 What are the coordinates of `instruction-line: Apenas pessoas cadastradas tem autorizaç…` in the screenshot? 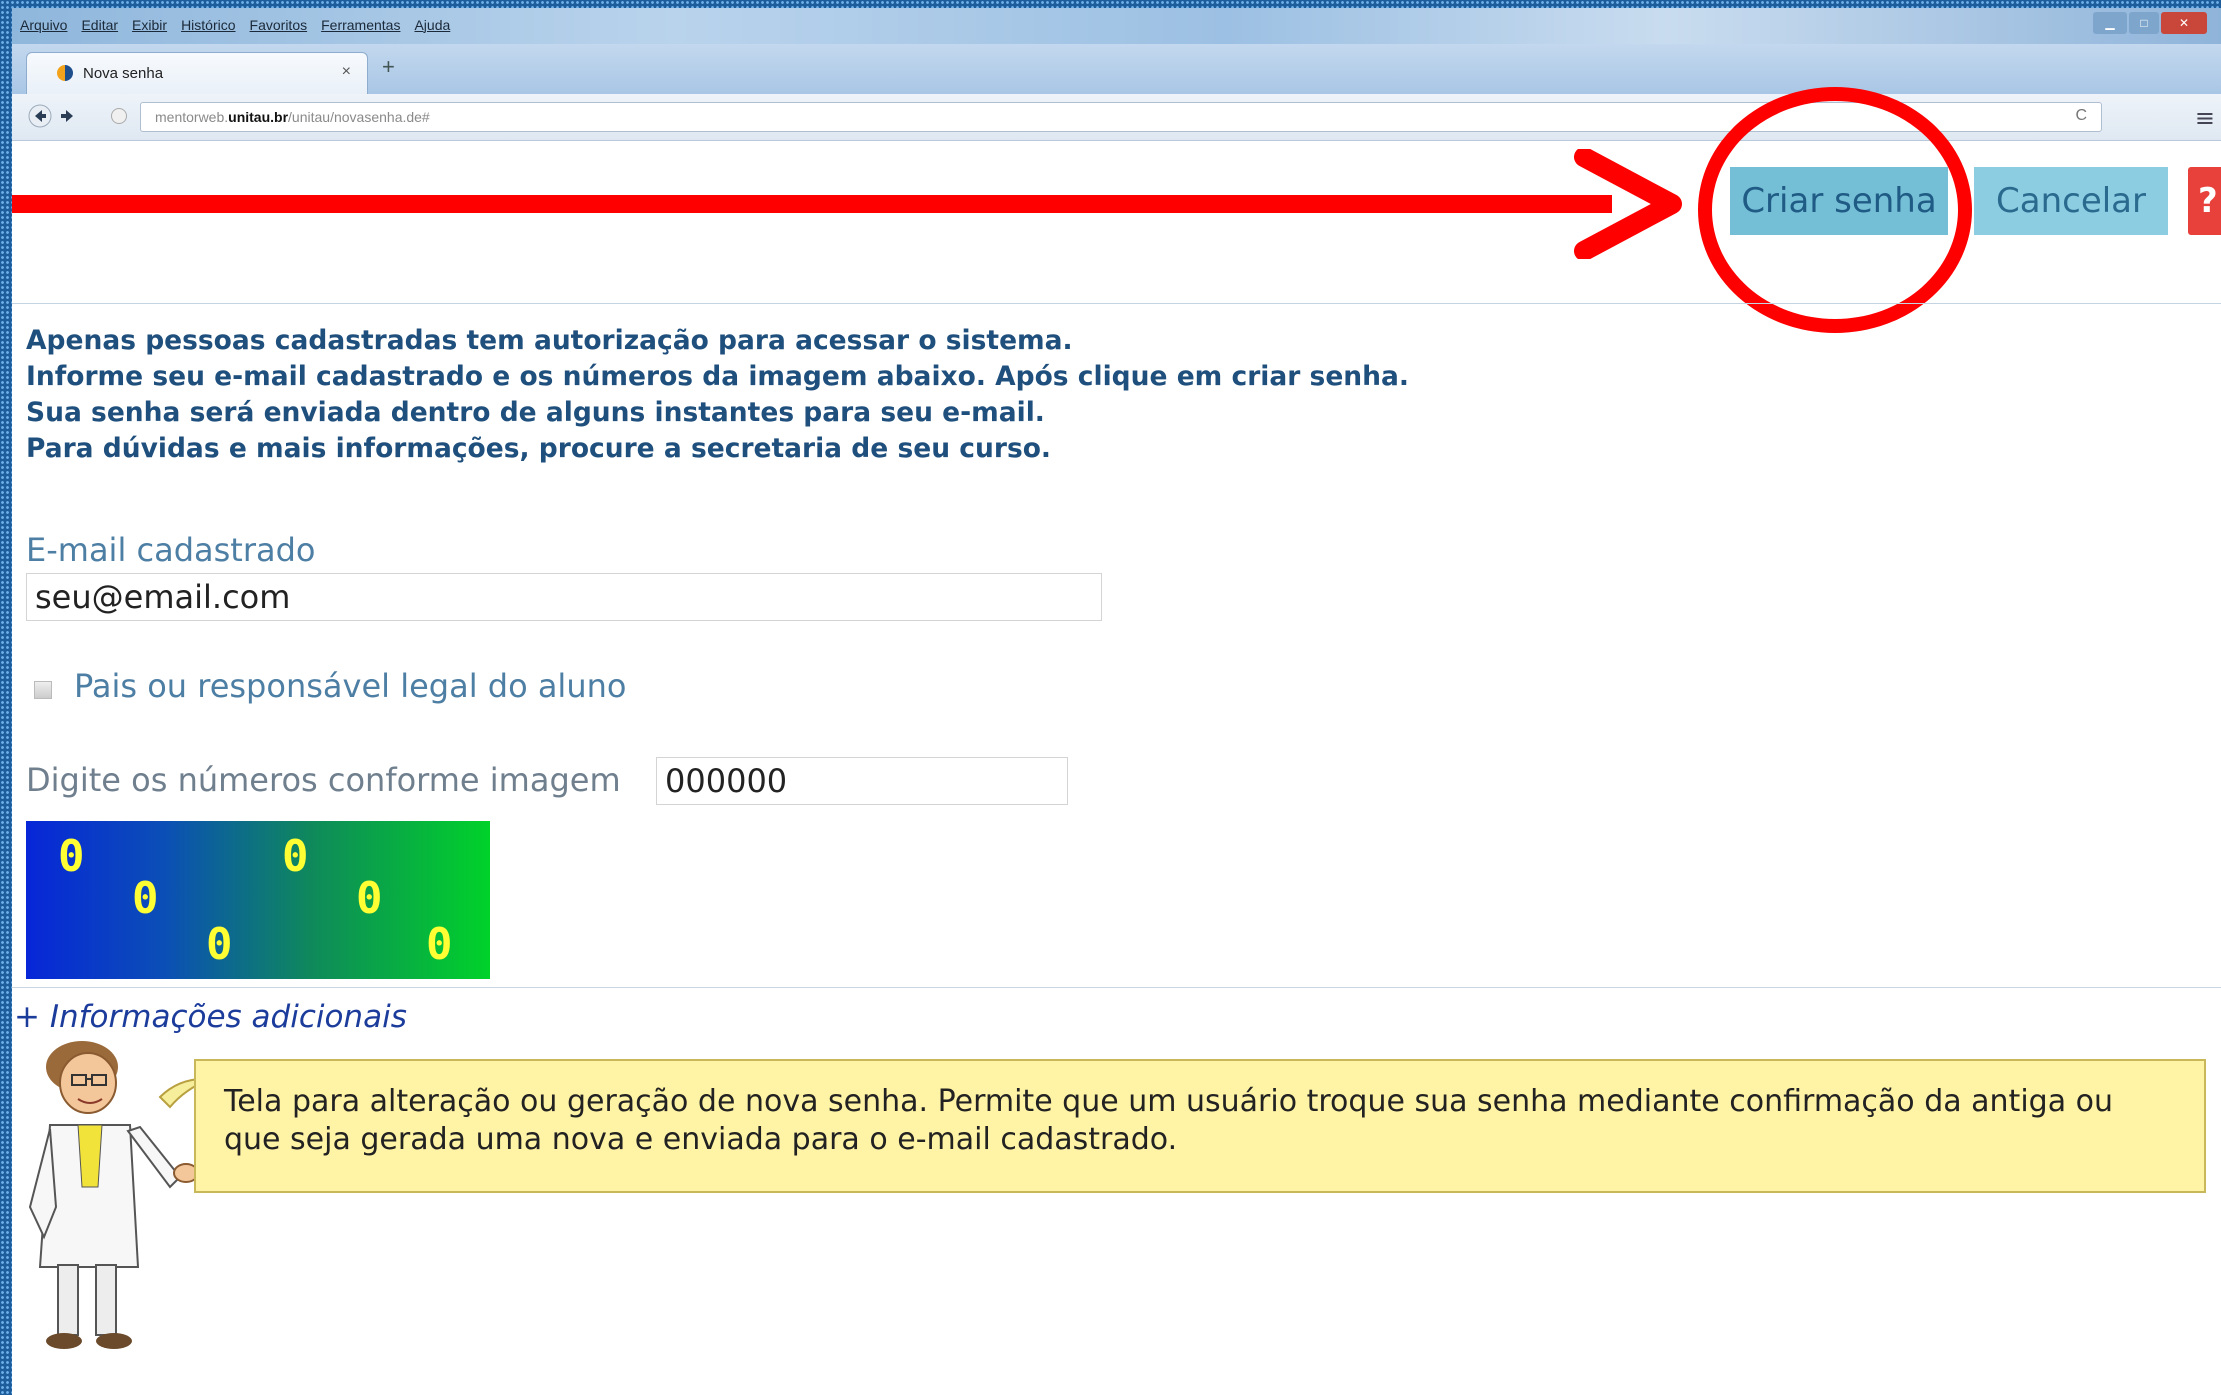 It's located at (549, 340).